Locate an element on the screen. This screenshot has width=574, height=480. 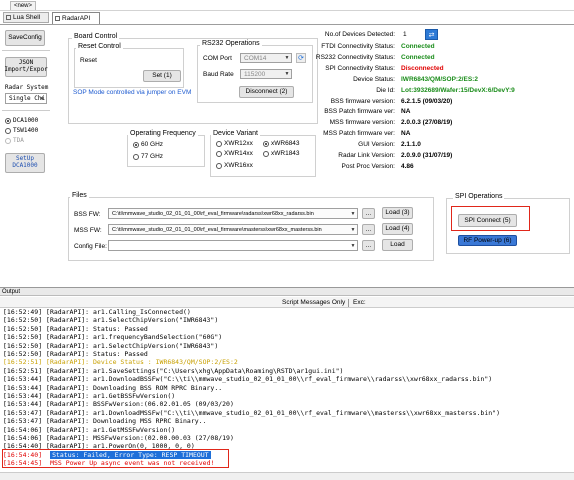
baud-rate-value: 115200 is located at coordinates (255, 74).